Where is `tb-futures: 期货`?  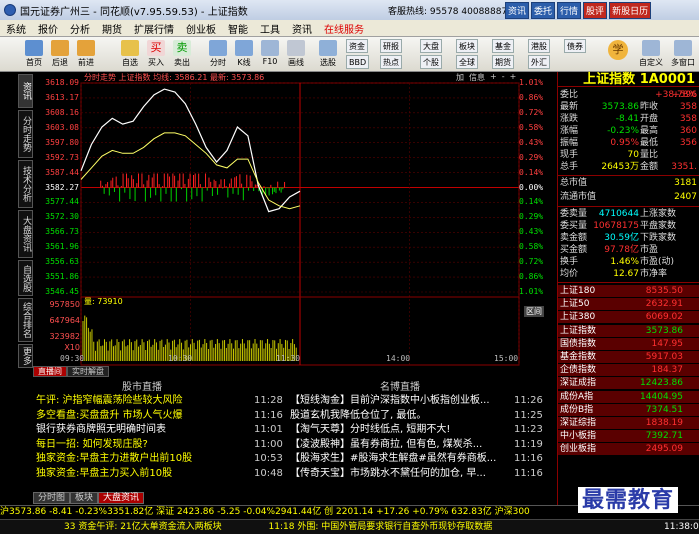
tb-futures: 期货 is located at coordinates (503, 62).